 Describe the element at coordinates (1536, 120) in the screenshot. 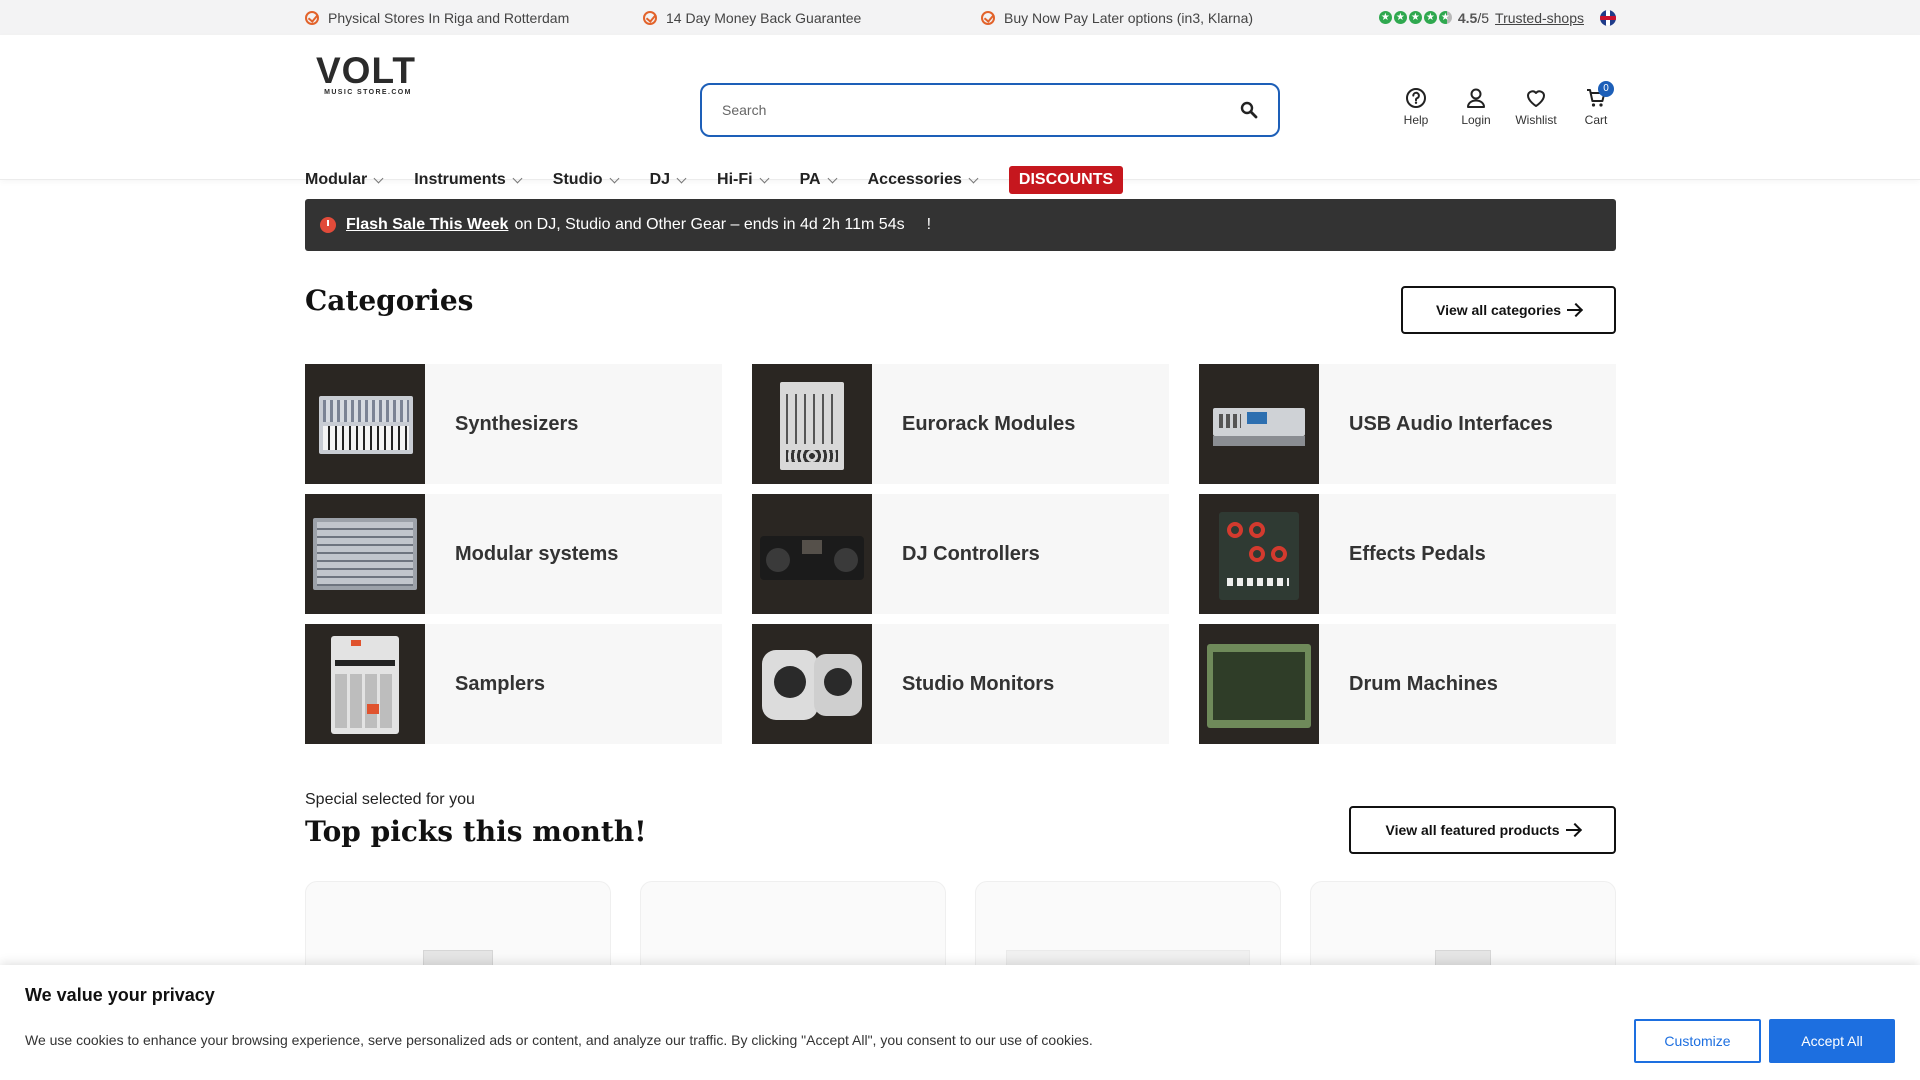

I see `wishlist-label: Wishlist` at that location.